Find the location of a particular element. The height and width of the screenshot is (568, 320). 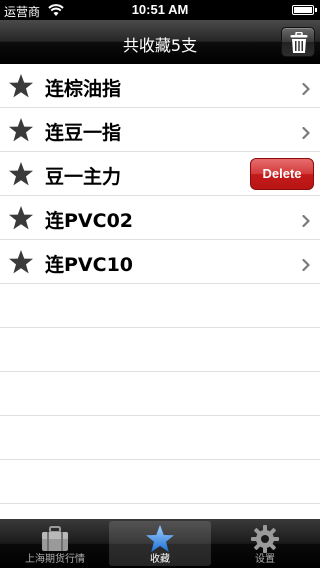

trash-icon is located at coordinates (299, 42).